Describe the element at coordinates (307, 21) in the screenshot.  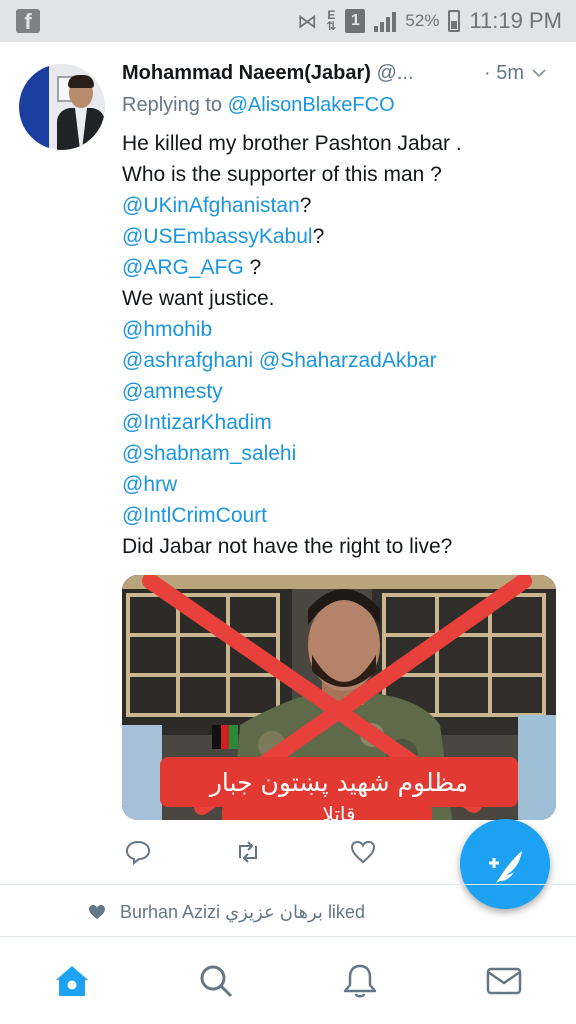
I see `mute-icon: ⋈` at that location.